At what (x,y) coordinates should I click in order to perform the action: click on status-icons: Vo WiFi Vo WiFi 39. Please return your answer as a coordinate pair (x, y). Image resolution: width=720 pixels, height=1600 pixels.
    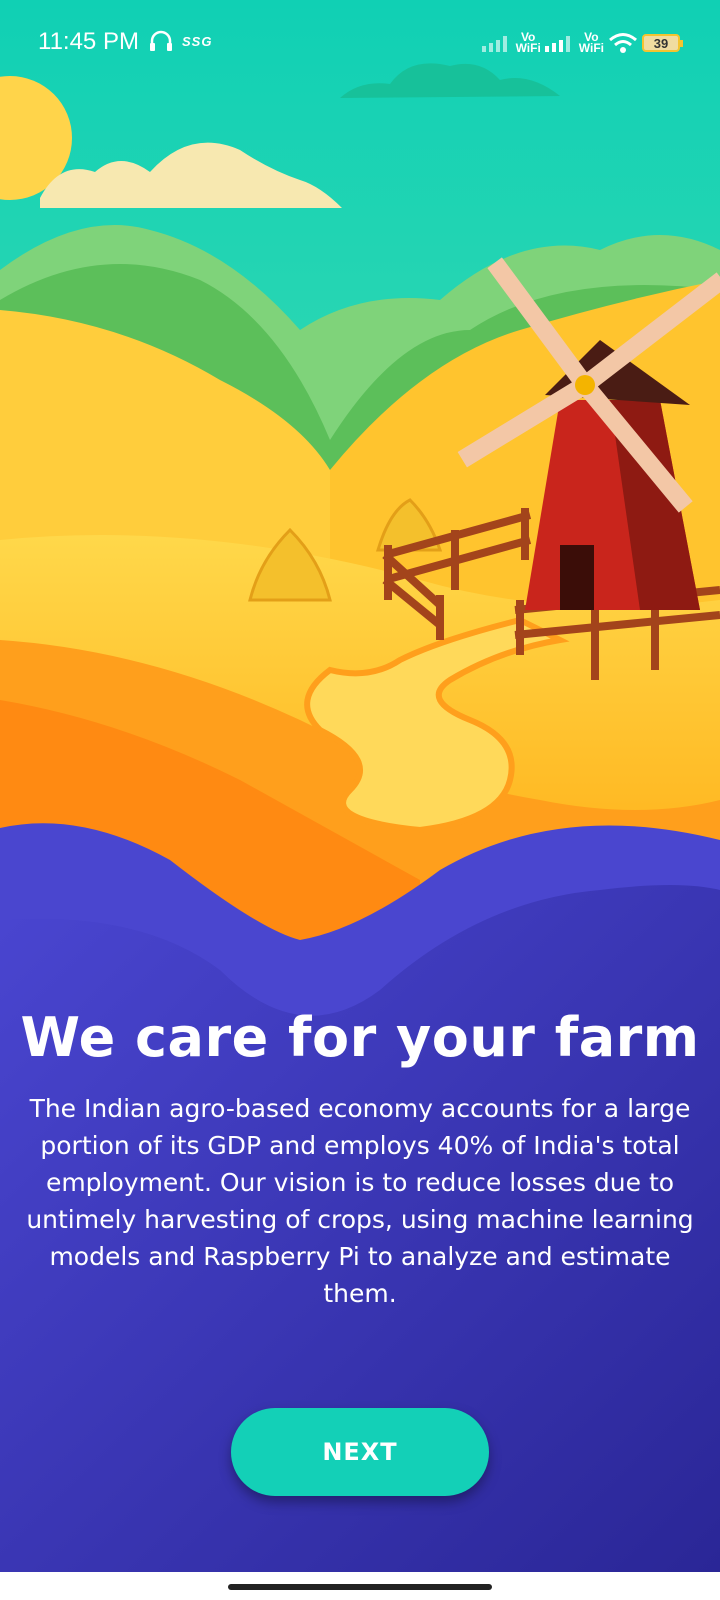
    Looking at the image, I should click on (582, 43).